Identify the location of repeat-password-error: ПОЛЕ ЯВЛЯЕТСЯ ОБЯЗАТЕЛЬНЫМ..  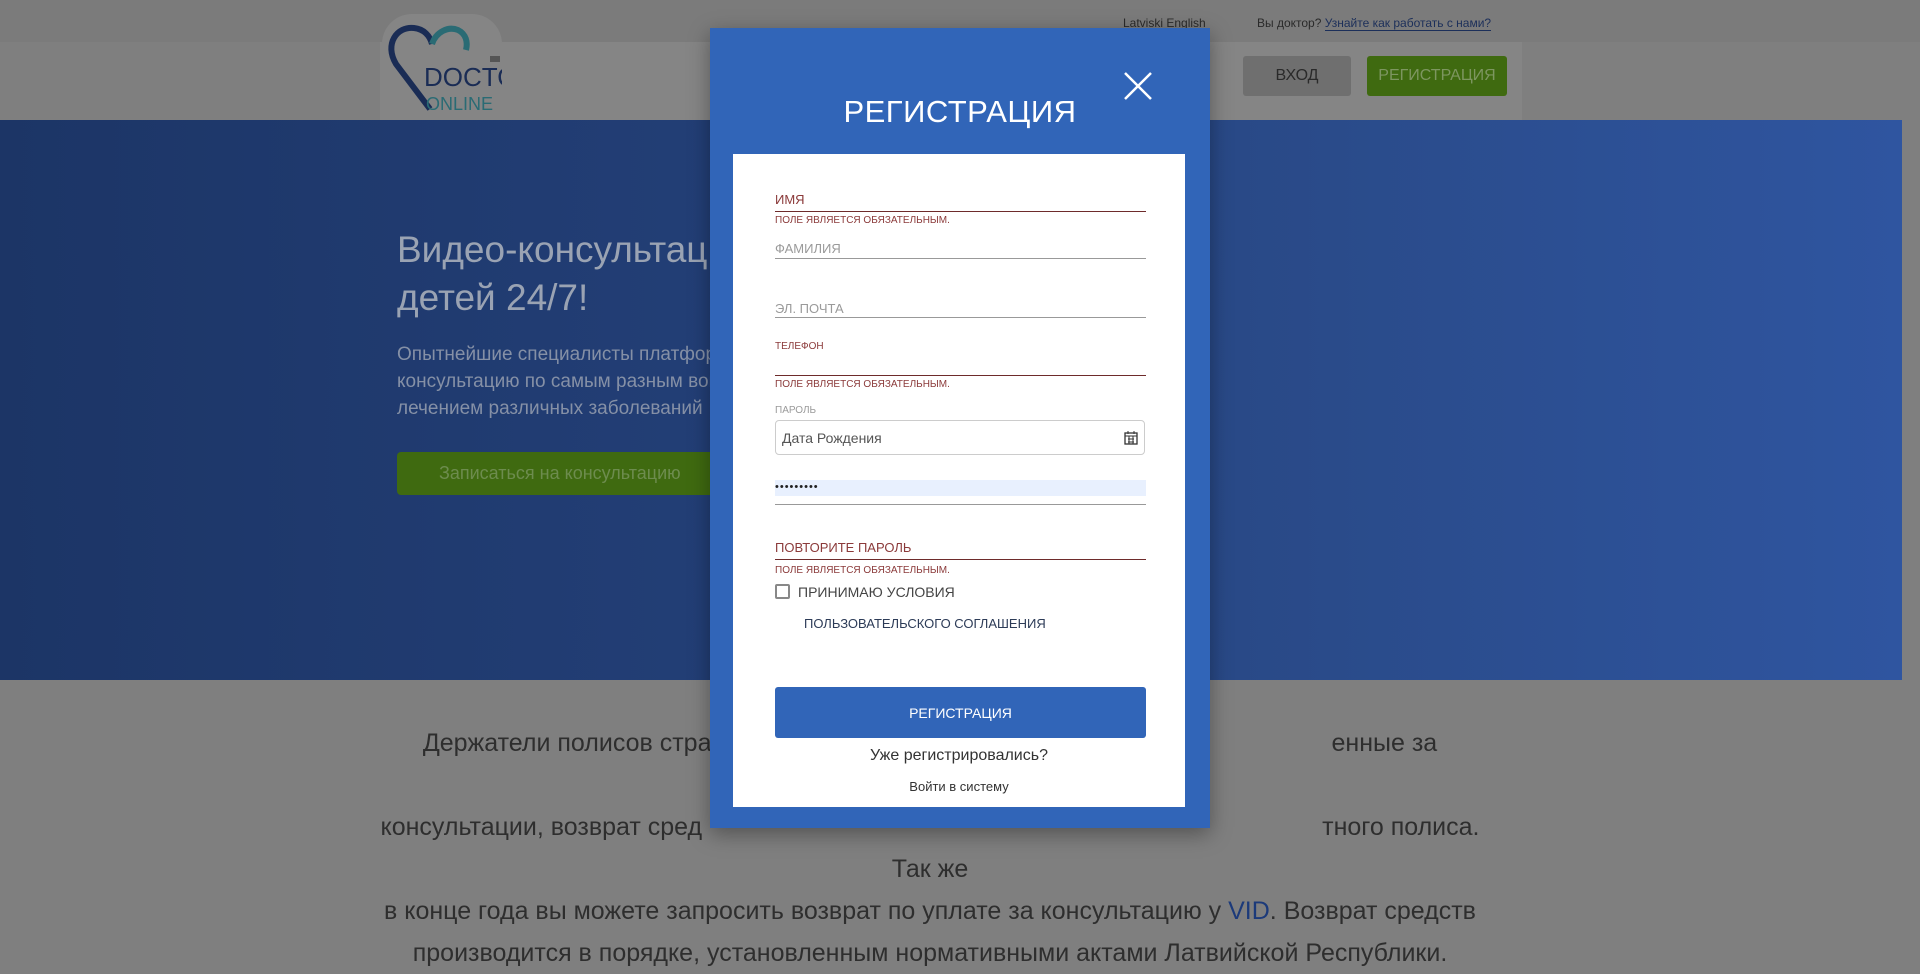
(862, 570).